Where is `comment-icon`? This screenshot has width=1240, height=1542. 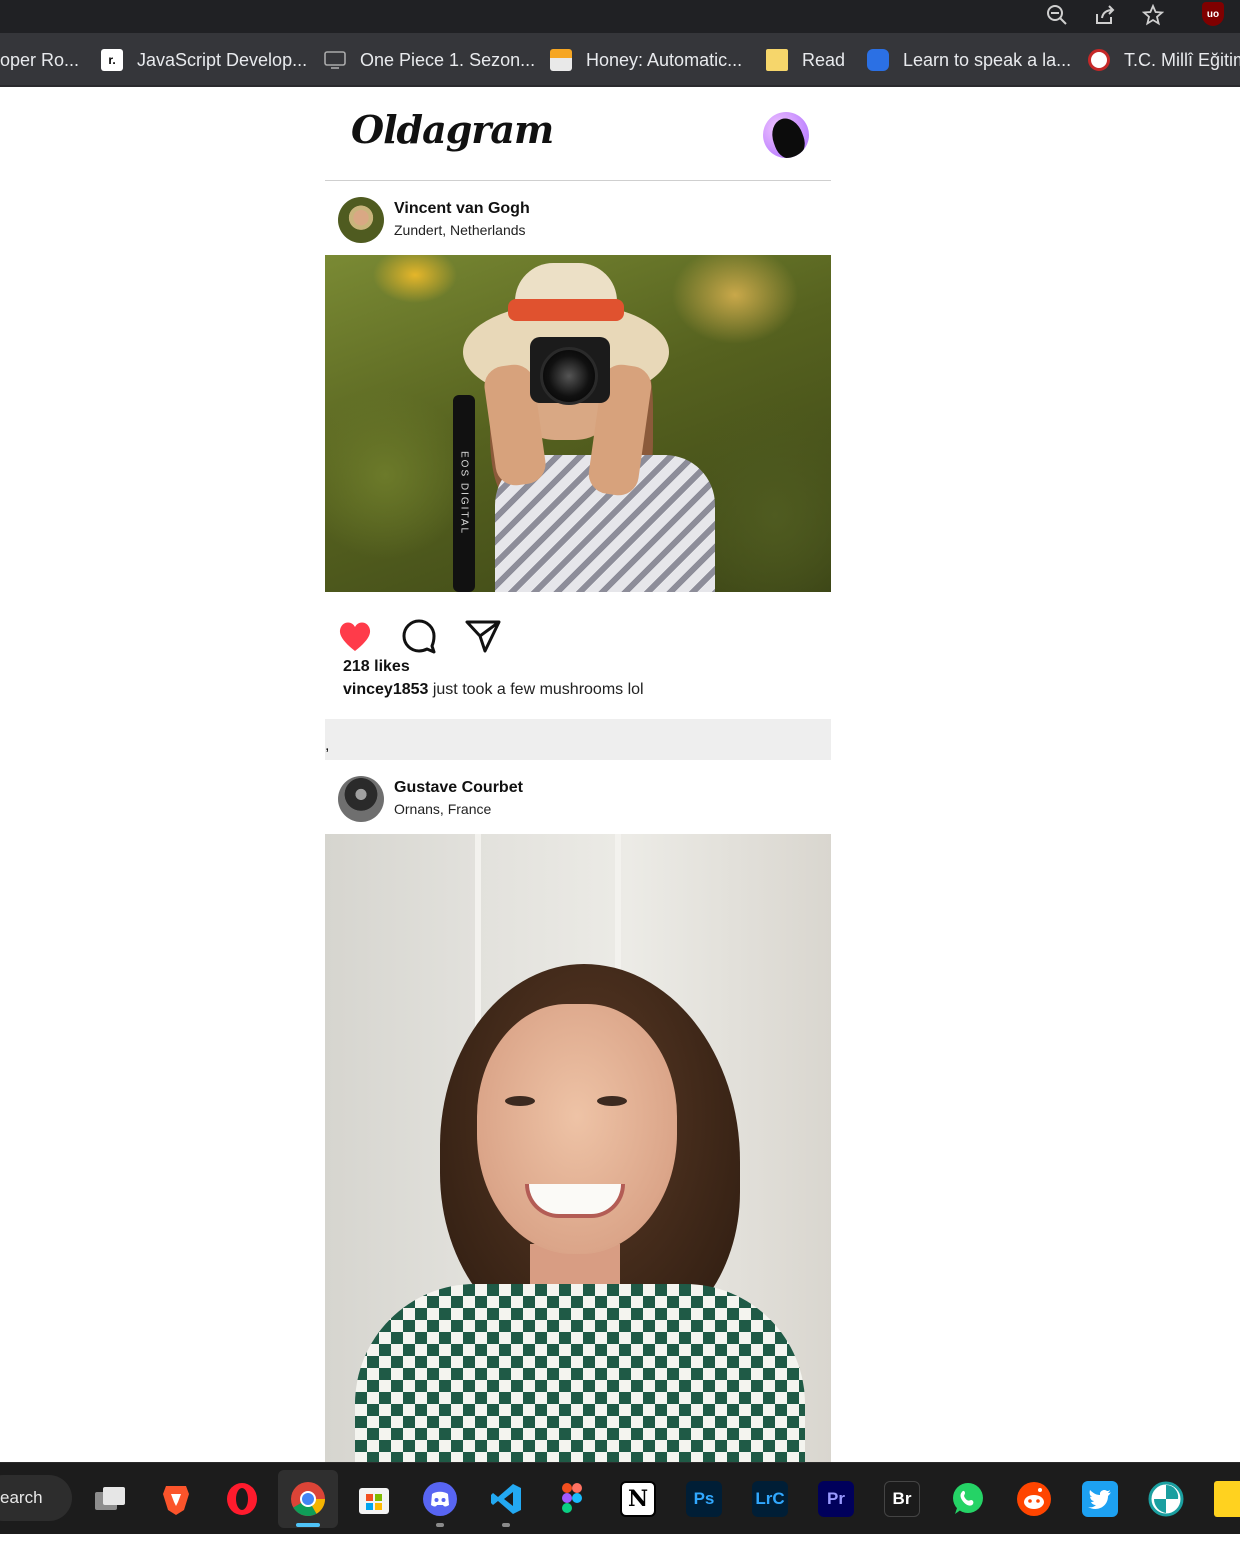 comment-icon is located at coordinates (419, 636).